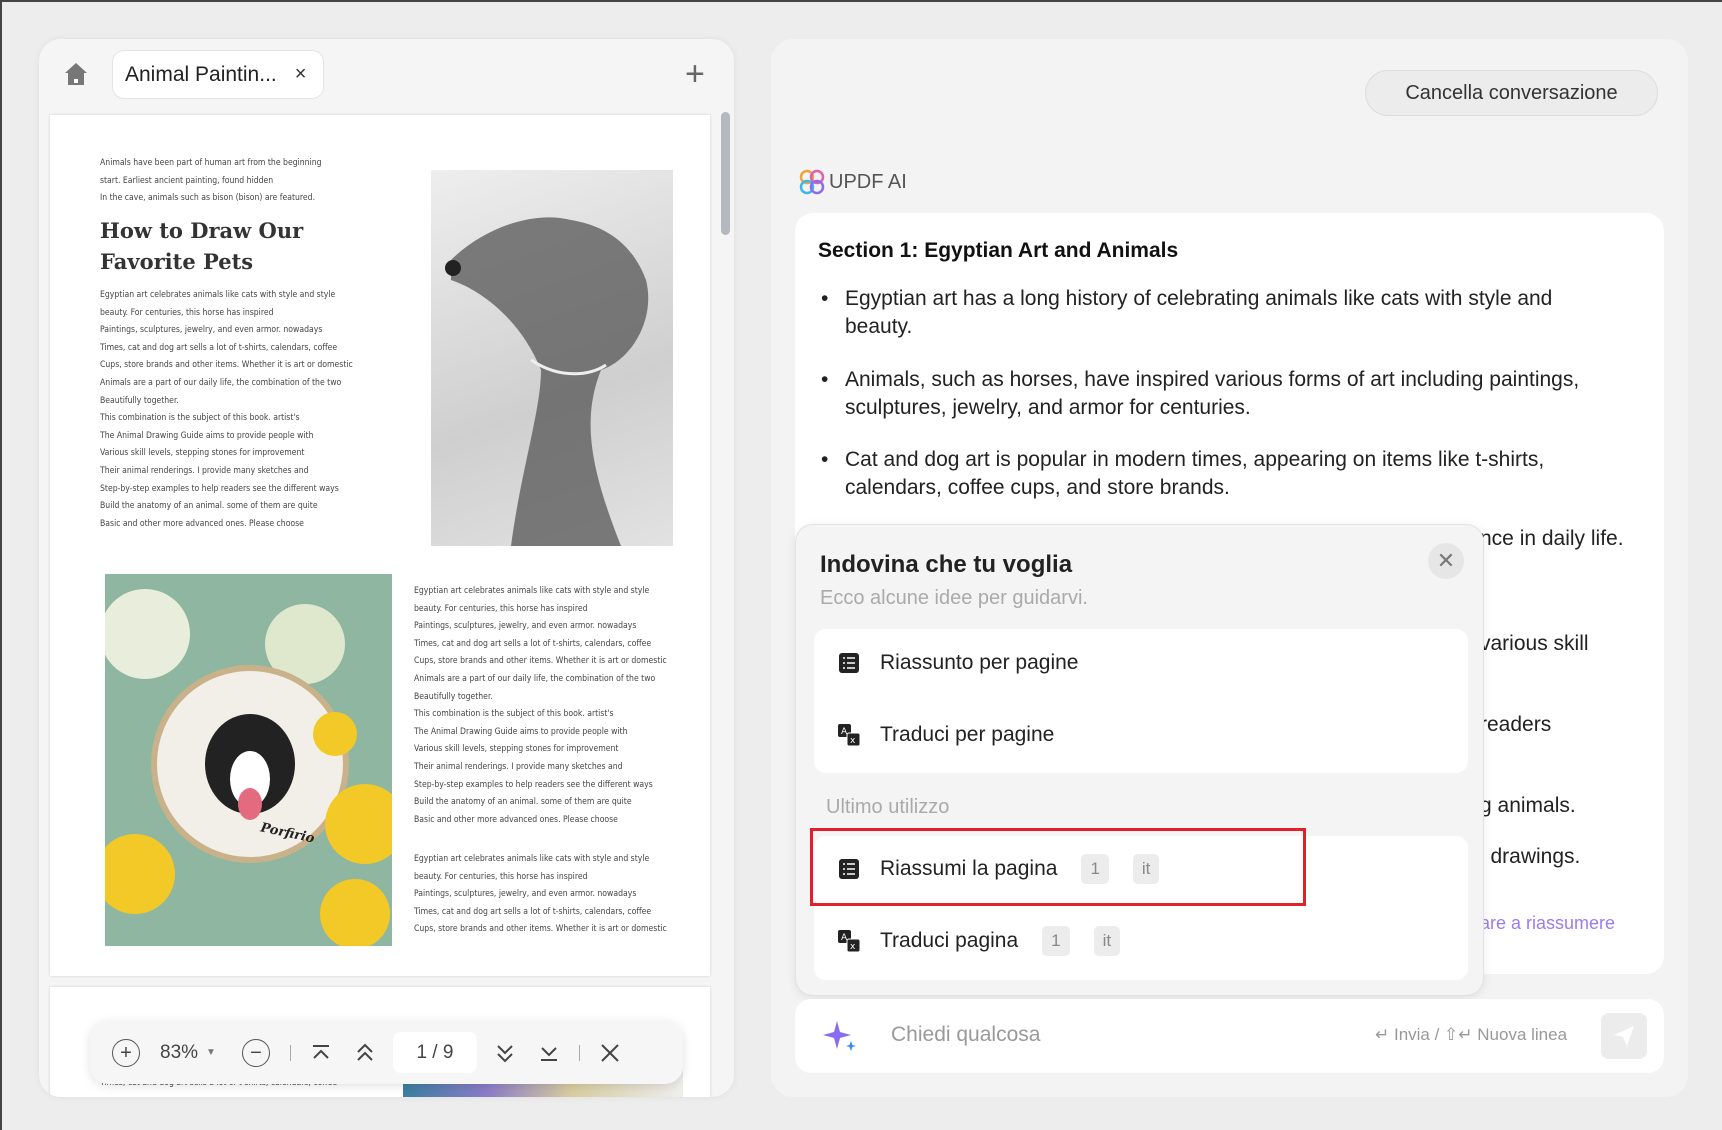 The image size is (1722, 1130). I want to click on close-toolbar-icon, so click(610, 1053).